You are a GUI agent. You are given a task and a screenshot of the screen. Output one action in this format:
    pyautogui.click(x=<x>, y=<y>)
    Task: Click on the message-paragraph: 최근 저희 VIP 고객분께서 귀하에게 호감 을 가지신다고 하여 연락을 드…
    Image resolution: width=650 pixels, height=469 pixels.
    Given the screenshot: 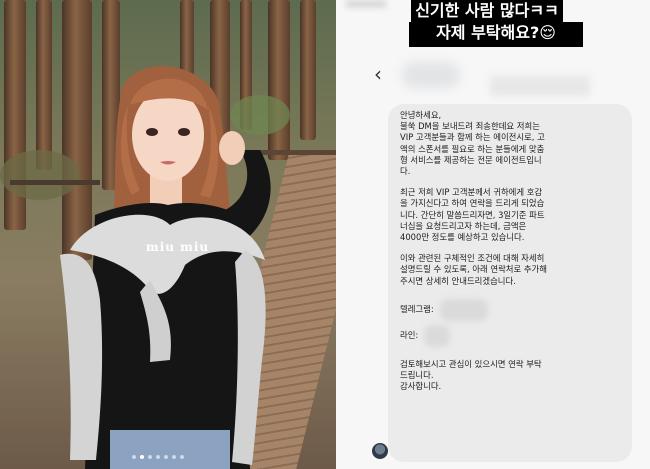 What is the action you would take?
    pyautogui.click(x=472, y=215)
    